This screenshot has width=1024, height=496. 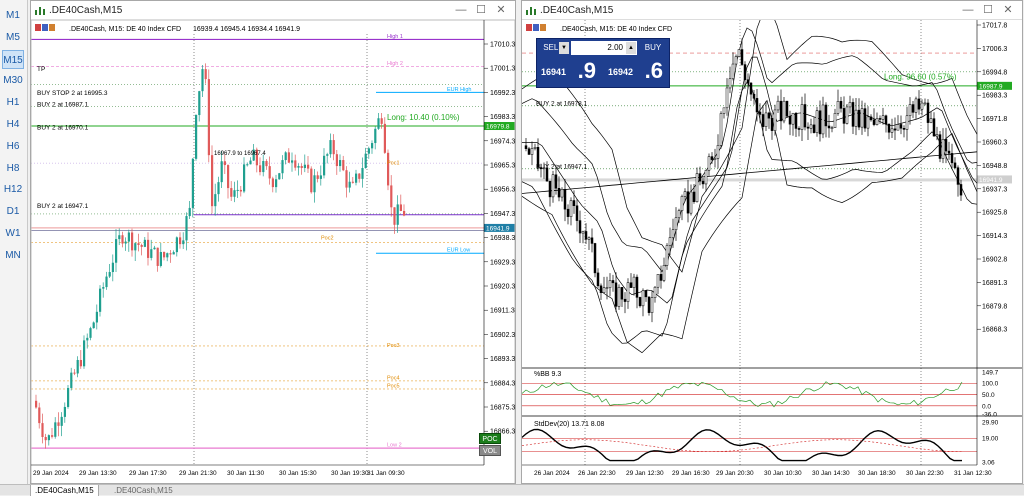 I want to click on order-label: BUY STOP 2 at 16995.3, so click(x=72, y=93).